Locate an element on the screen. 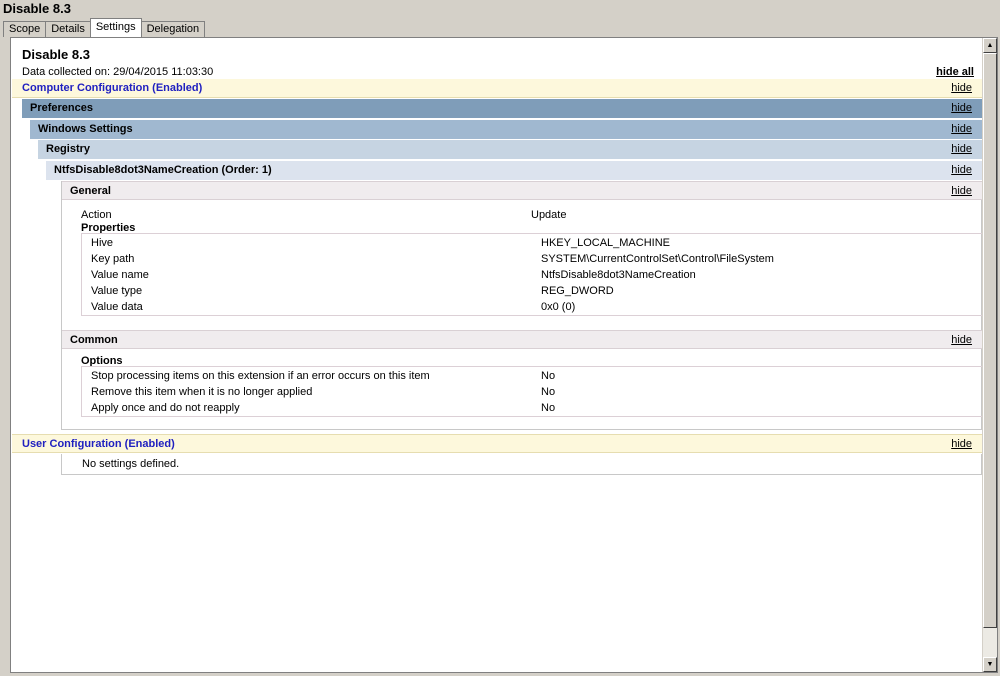 This screenshot has width=1000, height=676. window-title: Disable 8.3 is located at coordinates (37, 8).